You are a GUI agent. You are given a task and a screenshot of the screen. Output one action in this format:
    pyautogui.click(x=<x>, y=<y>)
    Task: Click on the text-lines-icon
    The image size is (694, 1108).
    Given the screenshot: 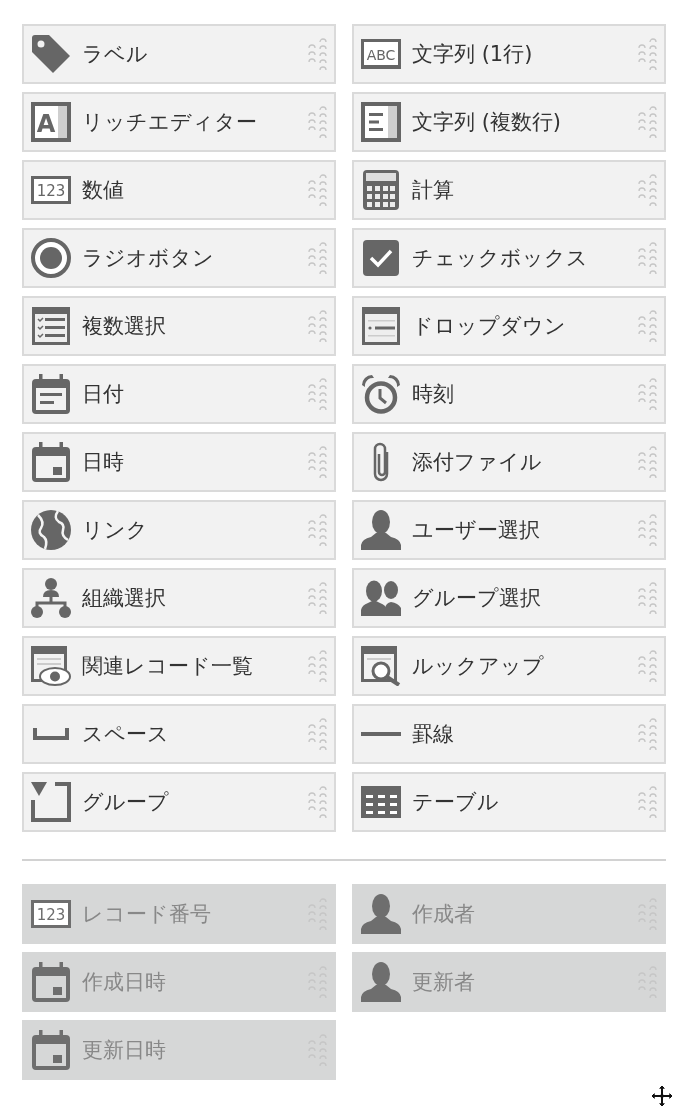 What is the action you would take?
    pyautogui.click(x=381, y=122)
    